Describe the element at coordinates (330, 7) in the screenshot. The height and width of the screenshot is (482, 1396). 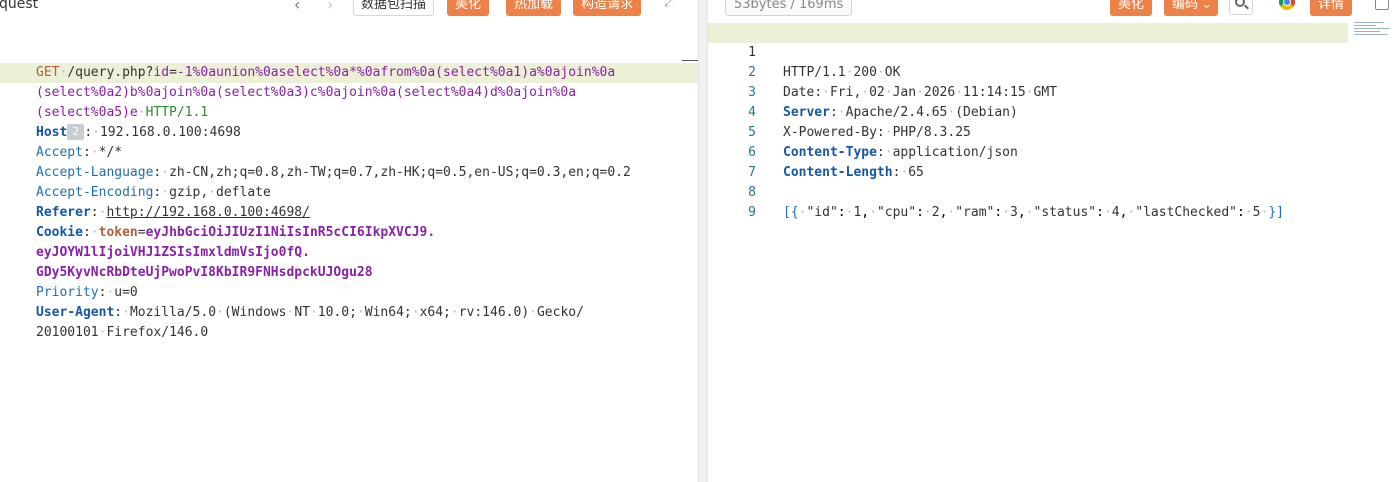
I see `chevron-right-icon: ›` at that location.